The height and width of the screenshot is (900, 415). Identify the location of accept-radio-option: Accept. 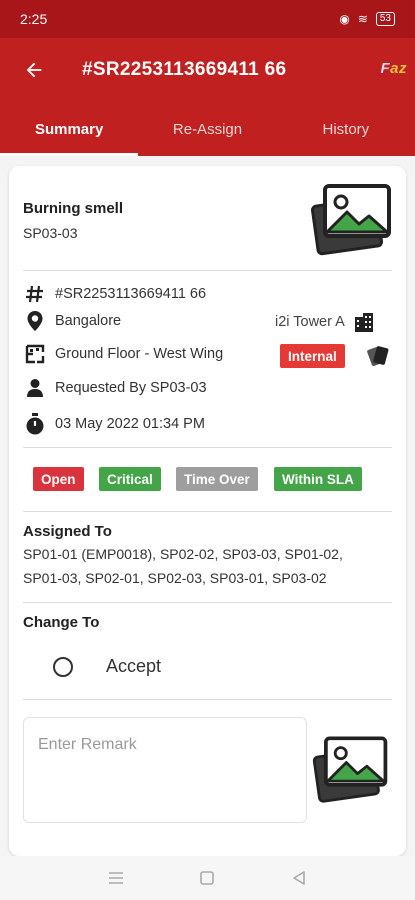
(107, 666).